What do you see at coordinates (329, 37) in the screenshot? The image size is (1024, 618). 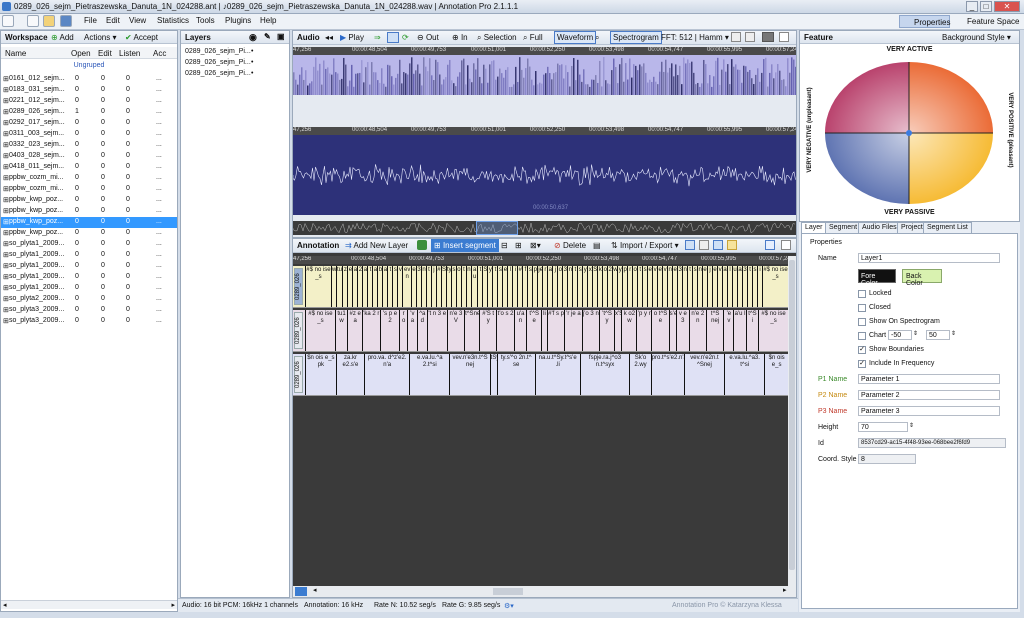 I see `rewind-icon: ◂◂` at bounding box center [329, 37].